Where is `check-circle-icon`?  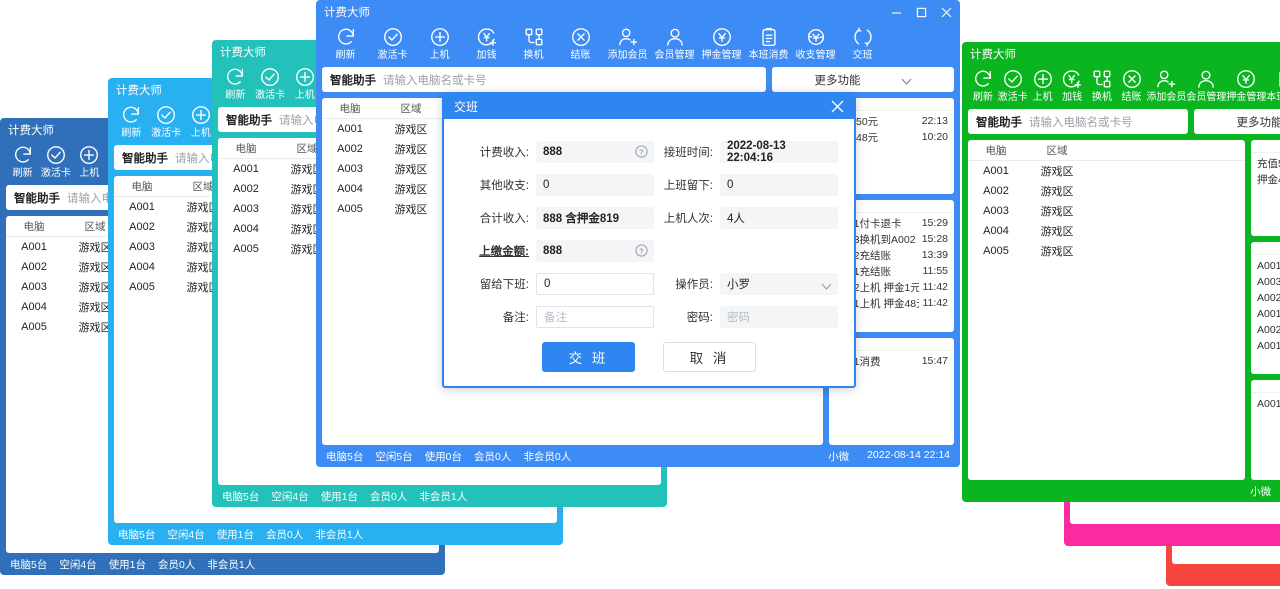 check-circle-icon is located at coordinates (166, 115).